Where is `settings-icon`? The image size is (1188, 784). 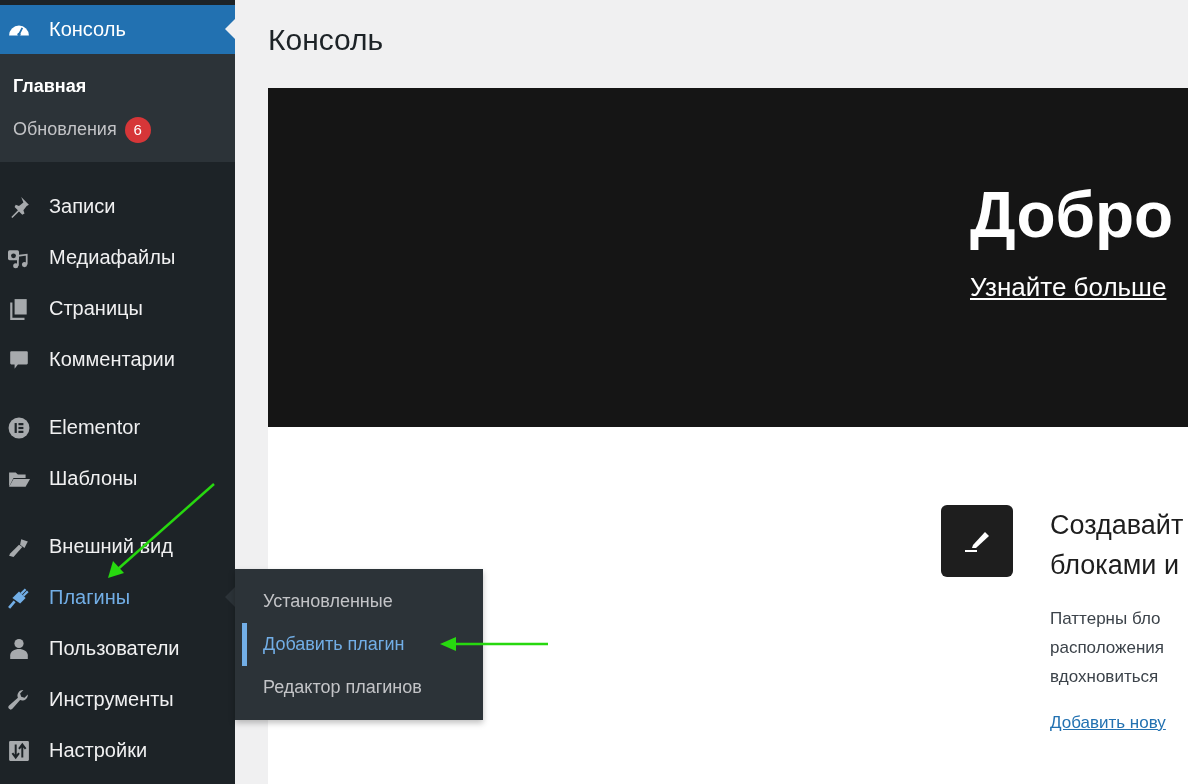 settings-icon is located at coordinates (19, 750).